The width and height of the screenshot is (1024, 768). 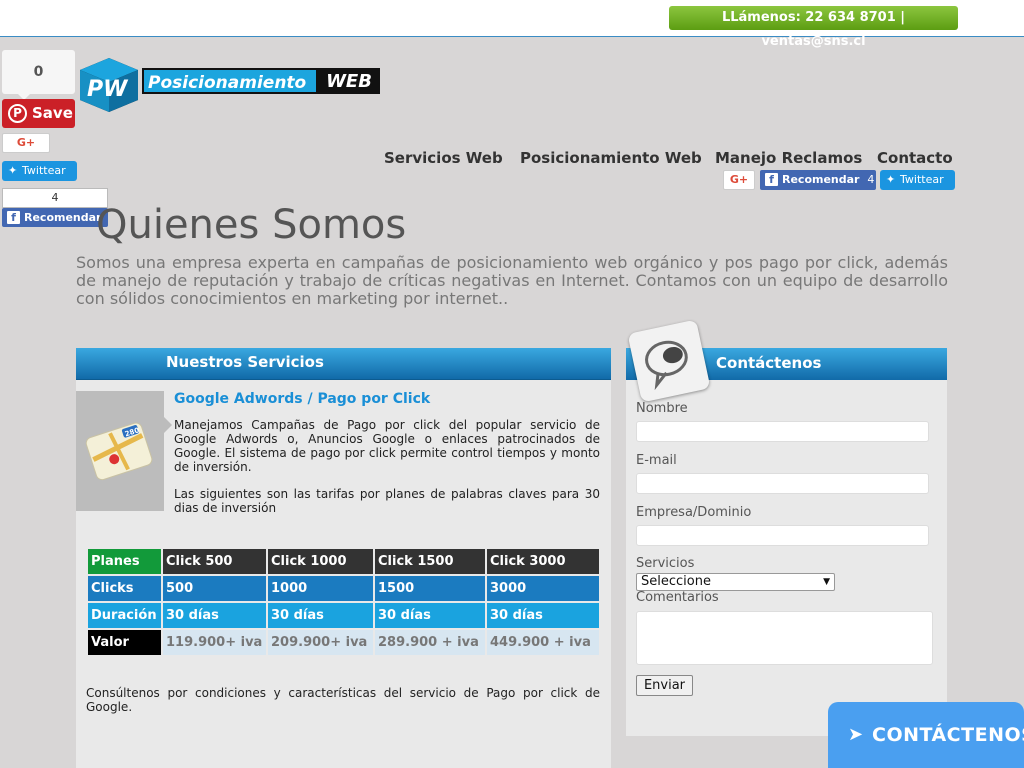 I want to click on pin-count-bubble: 0, so click(x=38, y=75).